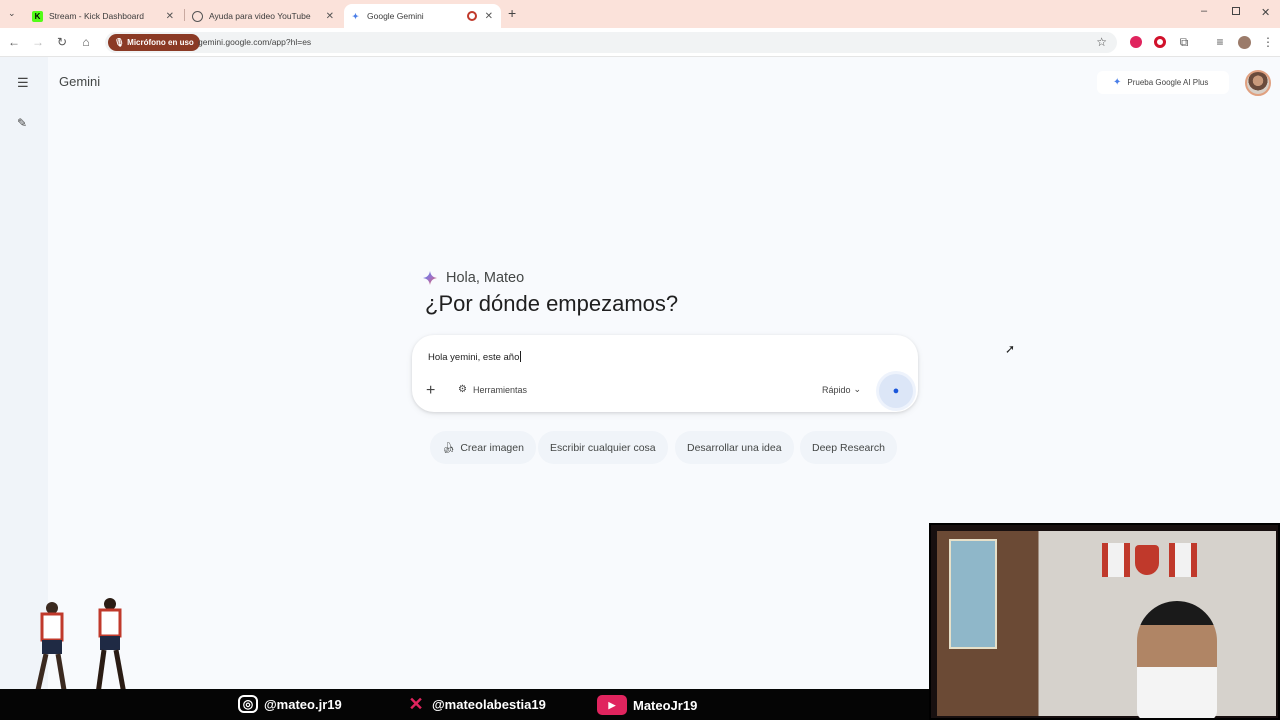 This screenshot has width=1280, height=720. I want to click on social-instagram: ◎ @mateo.jr19, so click(290, 704).